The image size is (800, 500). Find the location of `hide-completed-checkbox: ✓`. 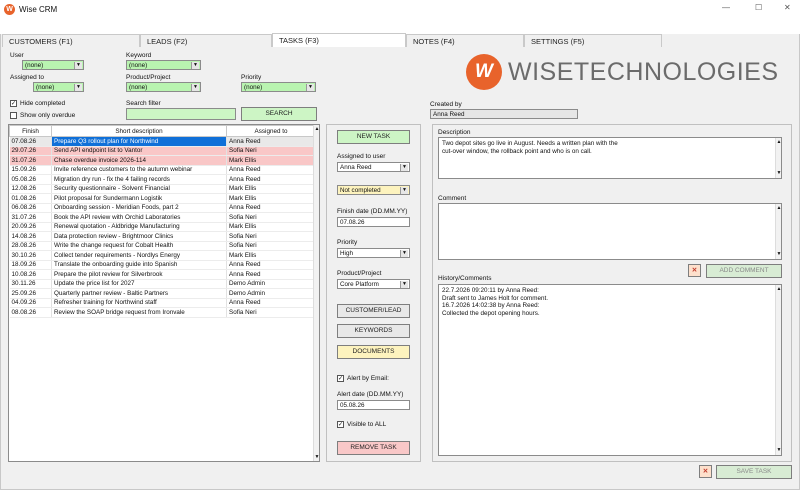

hide-completed-checkbox: ✓ is located at coordinates (13, 103).